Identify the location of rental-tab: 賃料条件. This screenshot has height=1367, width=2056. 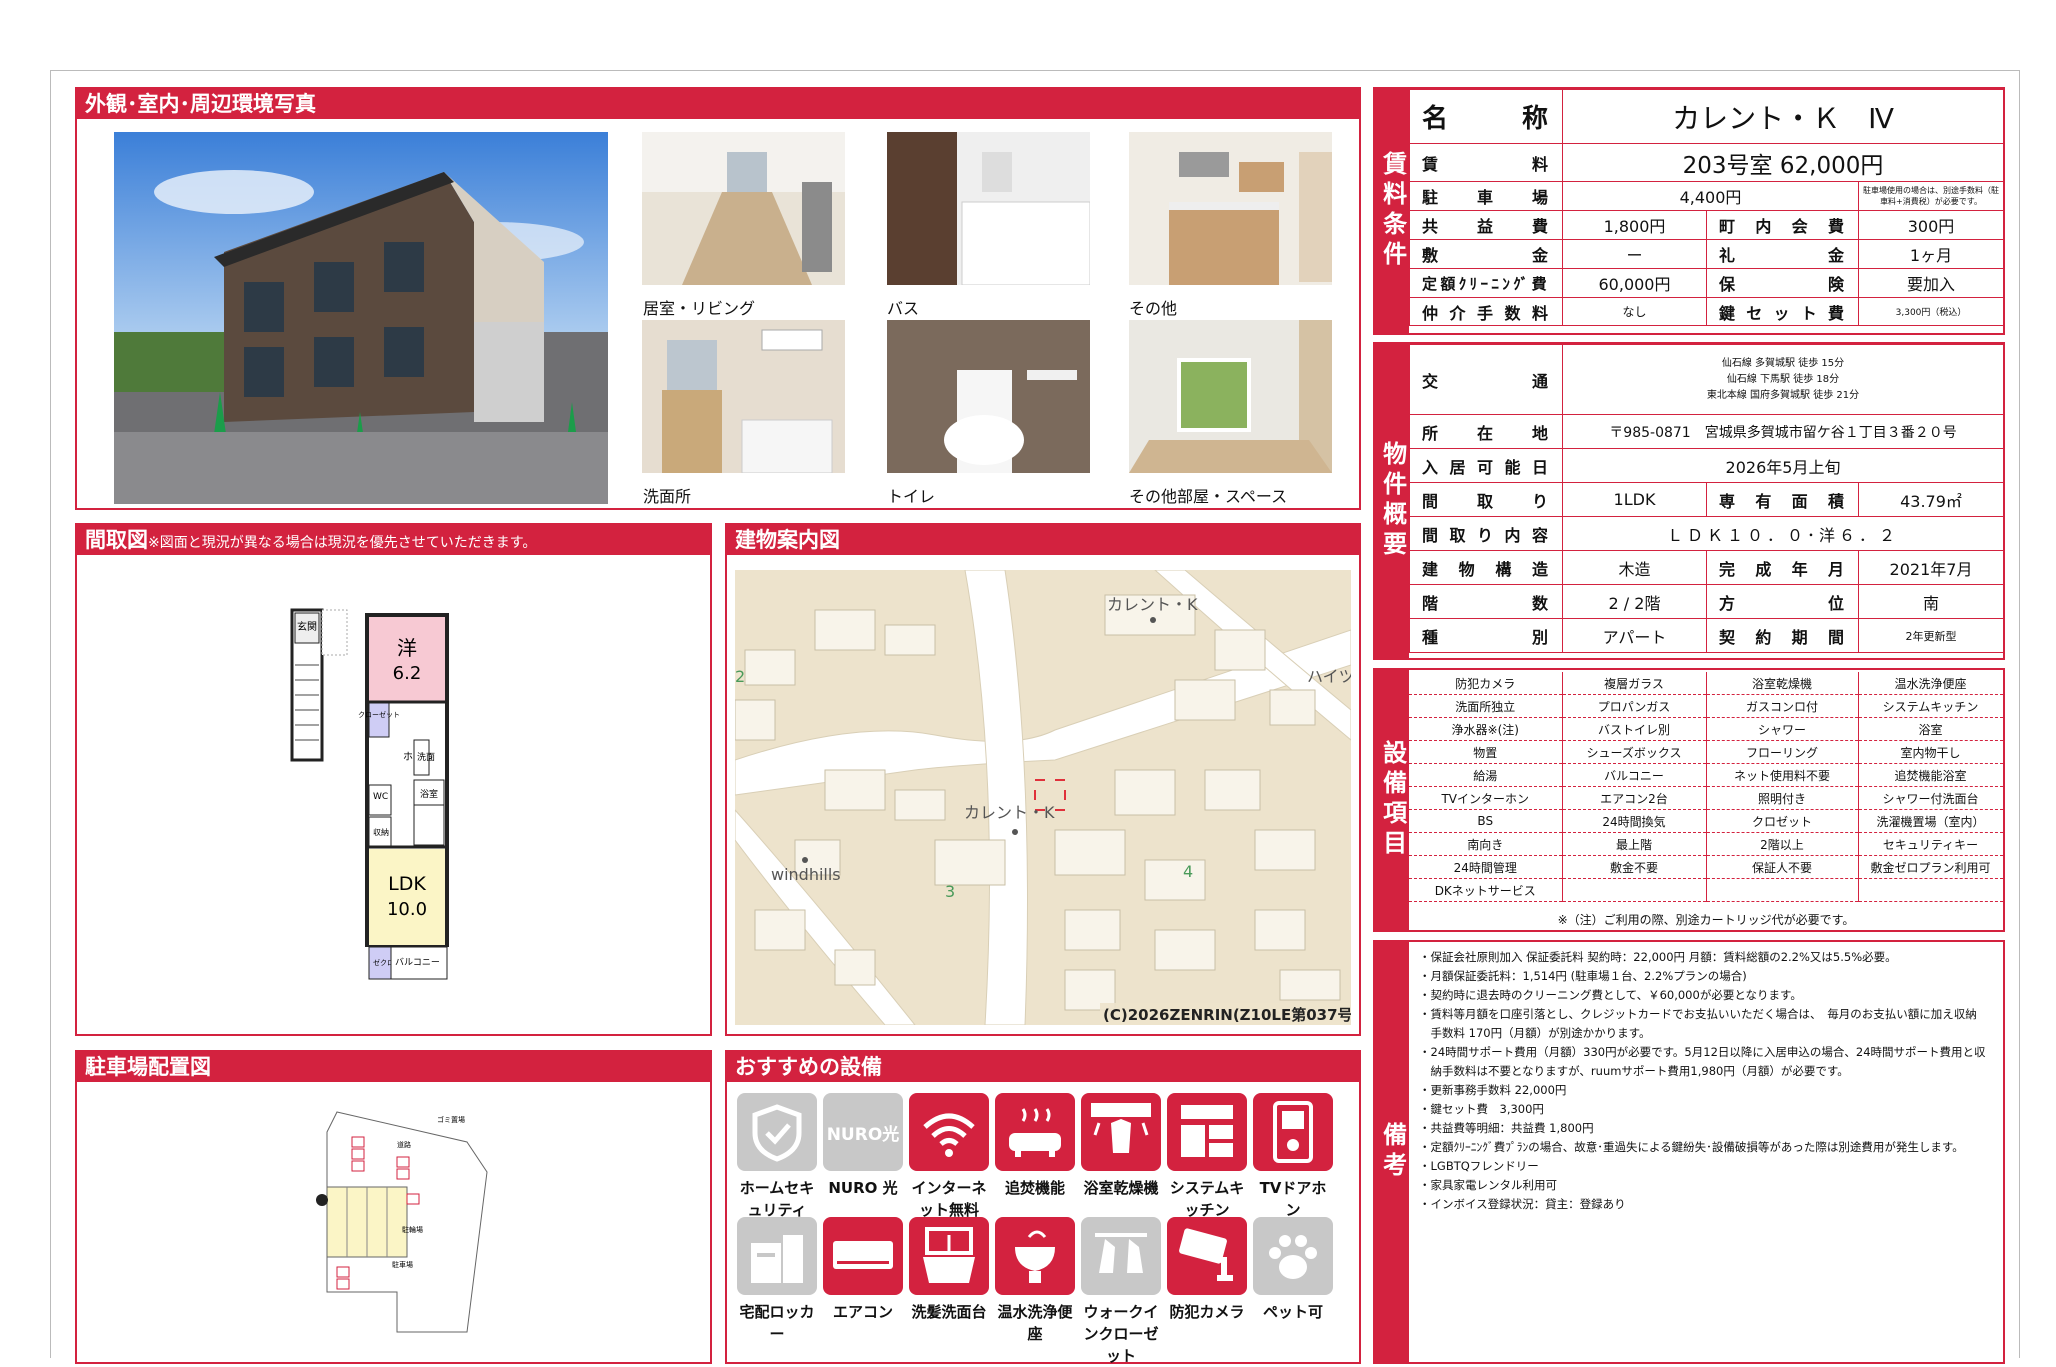
(1392, 211).